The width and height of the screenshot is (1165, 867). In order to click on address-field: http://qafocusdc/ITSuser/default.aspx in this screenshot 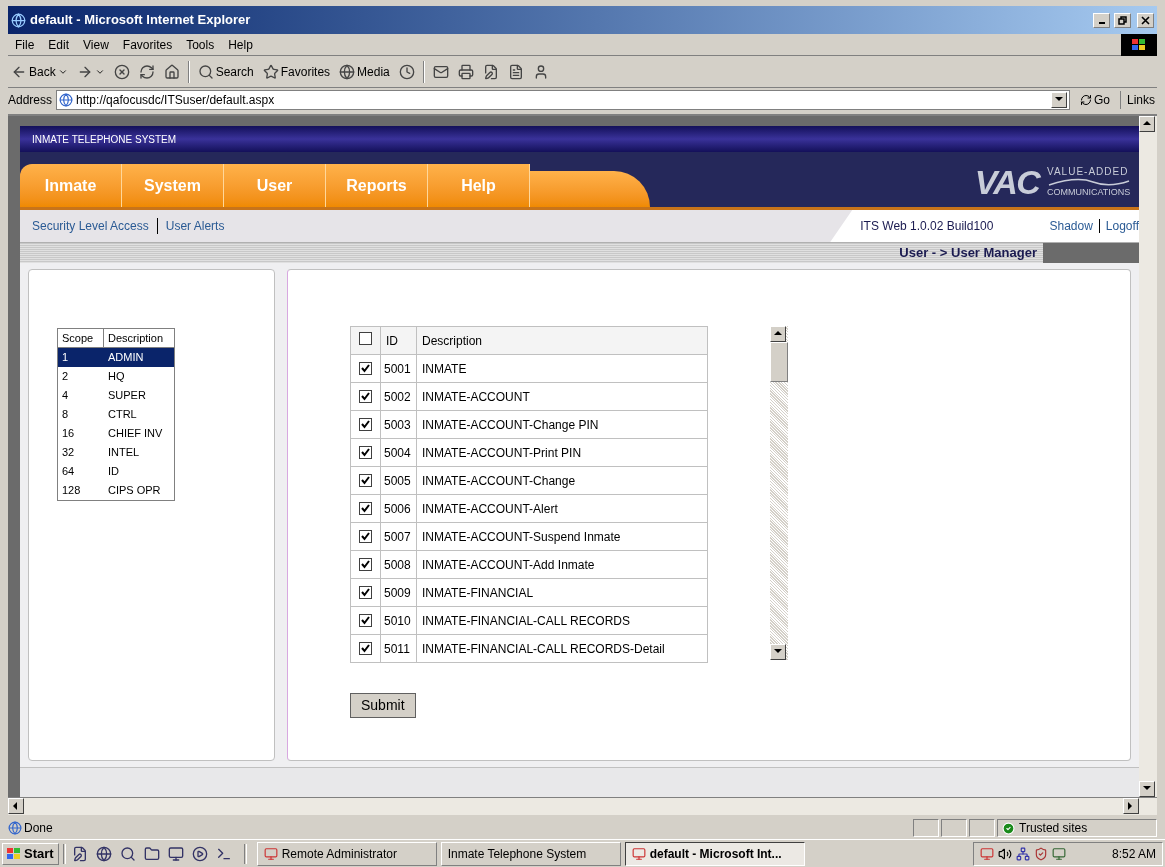, I will do `click(563, 100)`.